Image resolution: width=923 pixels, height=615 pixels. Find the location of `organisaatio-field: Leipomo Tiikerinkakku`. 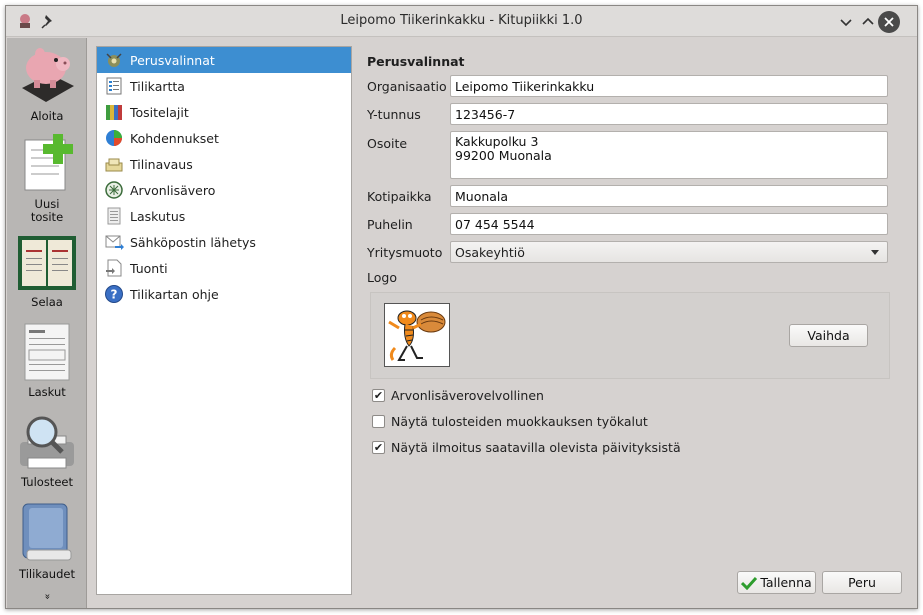

organisaatio-field: Leipomo Tiikerinkakku is located at coordinates (669, 86).